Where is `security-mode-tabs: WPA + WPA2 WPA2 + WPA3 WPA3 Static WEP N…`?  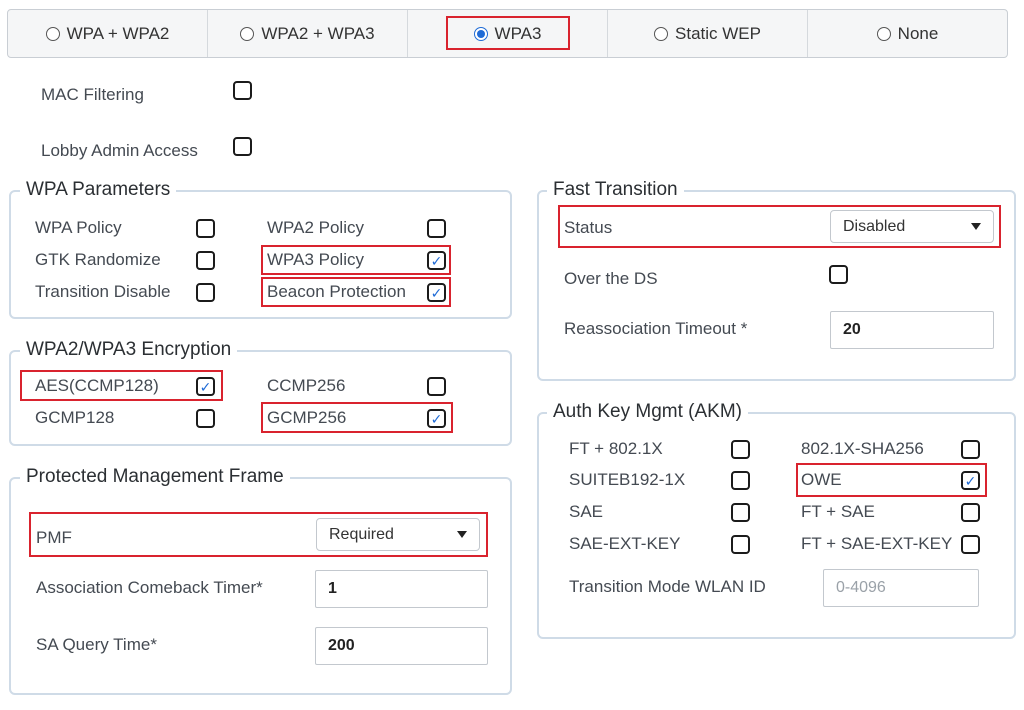 security-mode-tabs: WPA + WPA2 WPA2 + WPA3 WPA3 Static WEP N… is located at coordinates (507, 33).